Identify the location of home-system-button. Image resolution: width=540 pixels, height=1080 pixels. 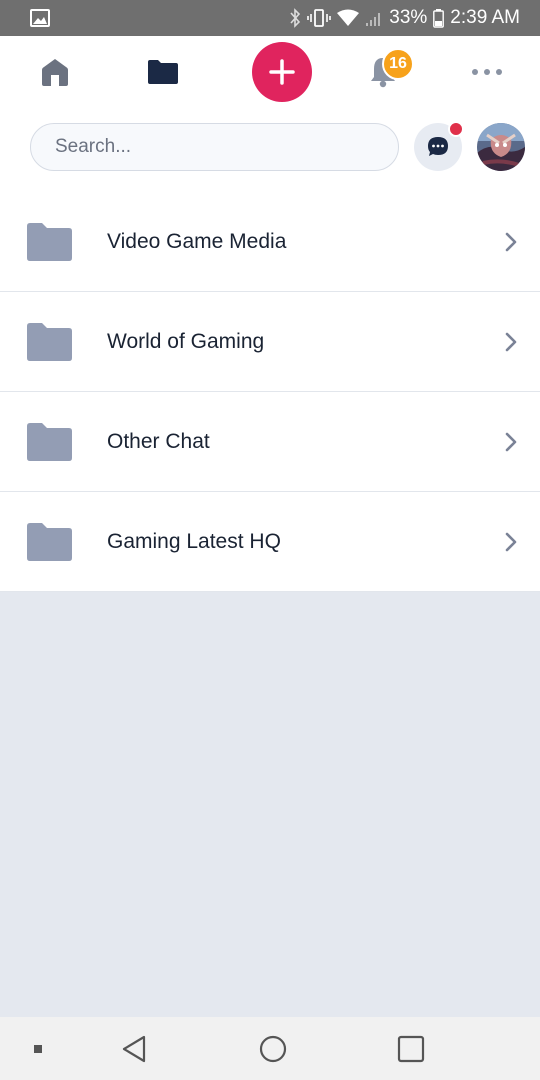
(273, 1048).